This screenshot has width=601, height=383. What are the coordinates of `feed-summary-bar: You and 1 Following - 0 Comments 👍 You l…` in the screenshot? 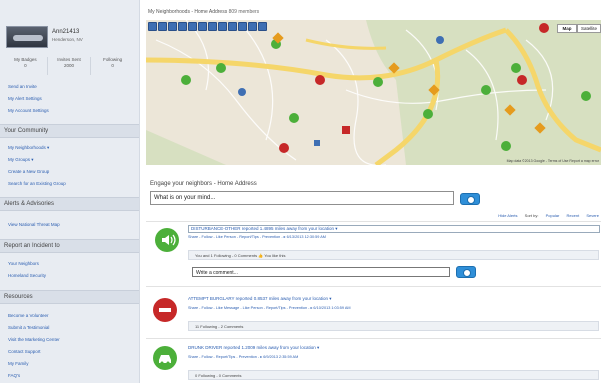 It's located at (393, 255).